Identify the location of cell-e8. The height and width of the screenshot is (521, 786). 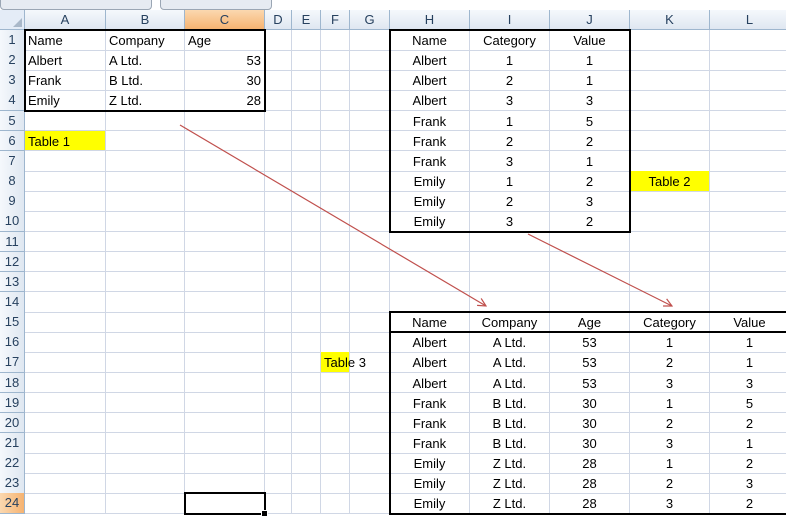
(306, 181).